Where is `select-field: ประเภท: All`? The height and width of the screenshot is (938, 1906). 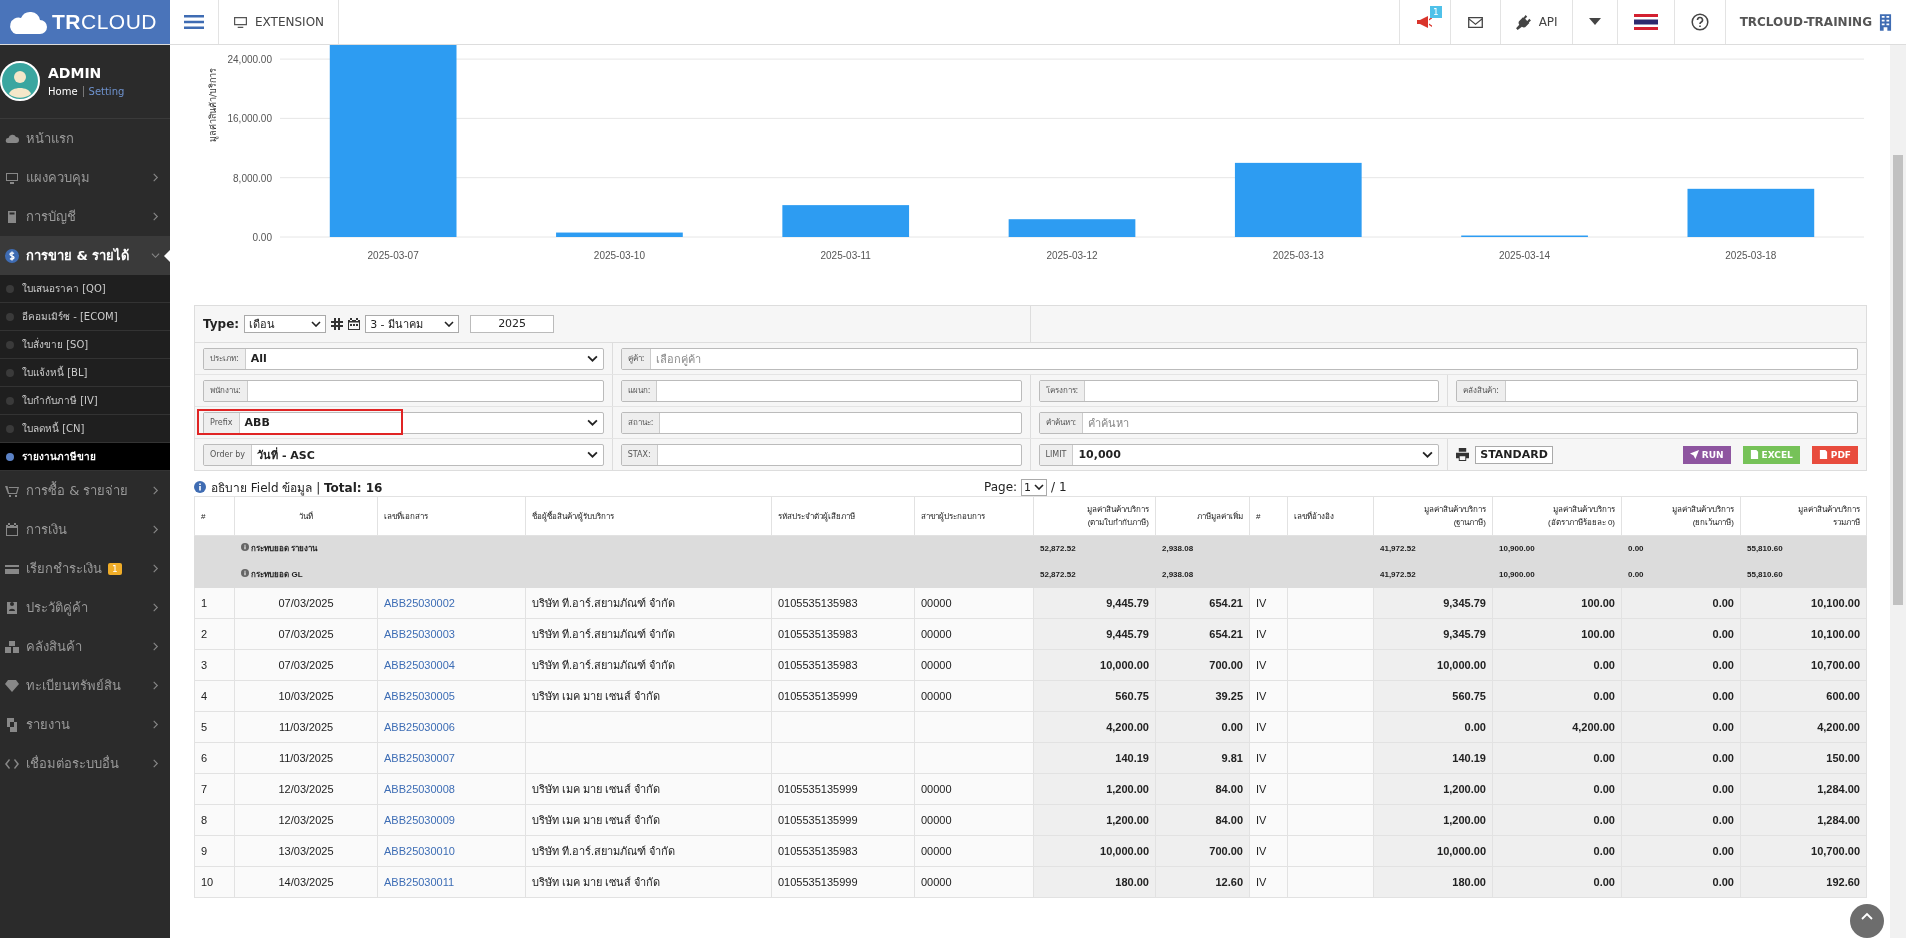
select-field: ประเภท: All is located at coordinates (403, 358).